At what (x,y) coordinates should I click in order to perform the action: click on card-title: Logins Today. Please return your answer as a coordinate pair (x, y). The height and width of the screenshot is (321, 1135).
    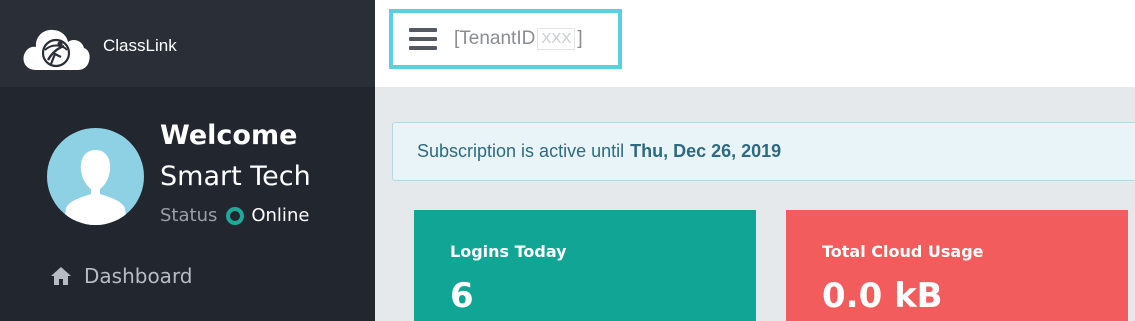
    Looking at the image, I should click on (508, 251).